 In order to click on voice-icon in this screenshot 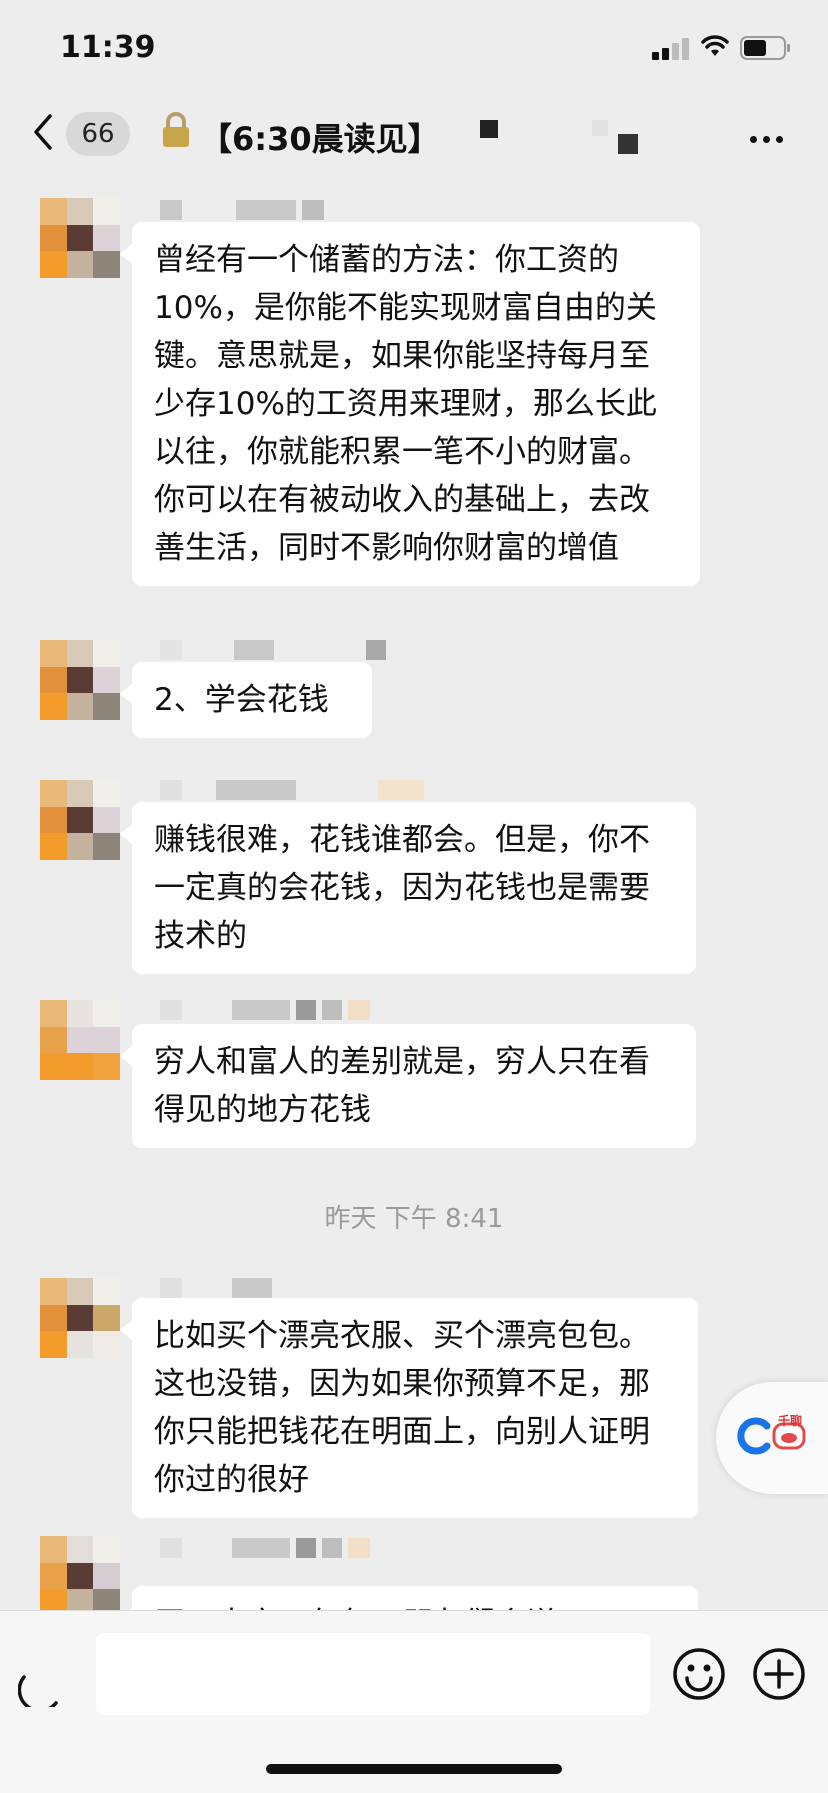, I will do `click(41, 1687)`.